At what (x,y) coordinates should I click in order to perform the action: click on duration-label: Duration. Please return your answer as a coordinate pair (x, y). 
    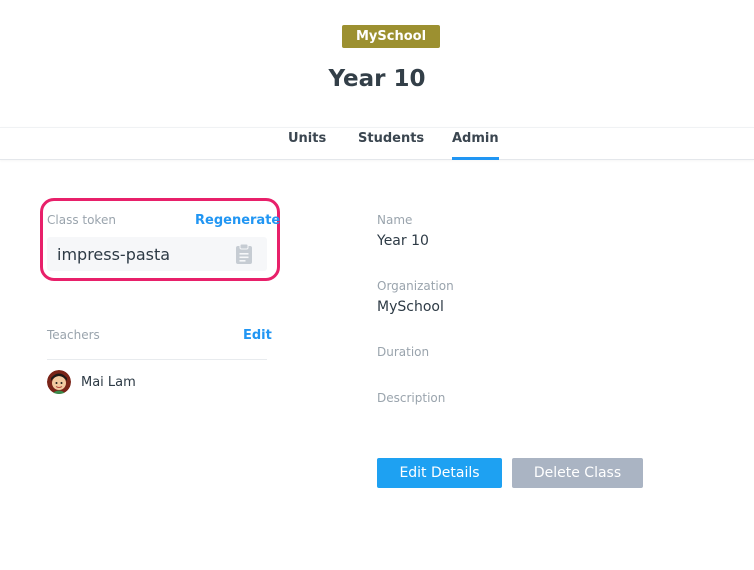
    Looking at the image, I should click on (403, 352).